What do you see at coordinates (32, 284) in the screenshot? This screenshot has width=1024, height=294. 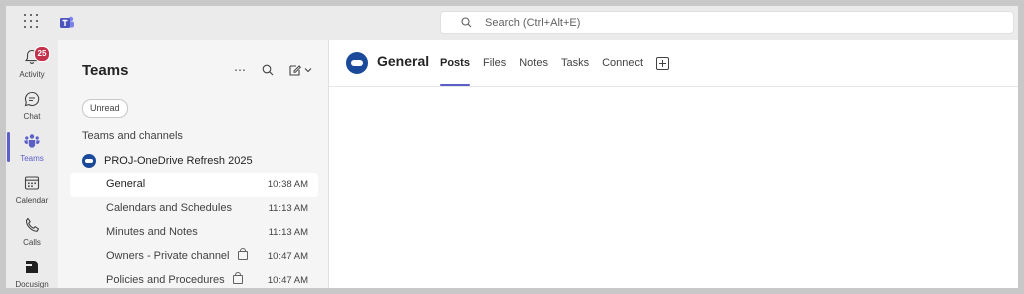 I see `rail-label-docusign: Docusign` at bounding box center [32, 284].